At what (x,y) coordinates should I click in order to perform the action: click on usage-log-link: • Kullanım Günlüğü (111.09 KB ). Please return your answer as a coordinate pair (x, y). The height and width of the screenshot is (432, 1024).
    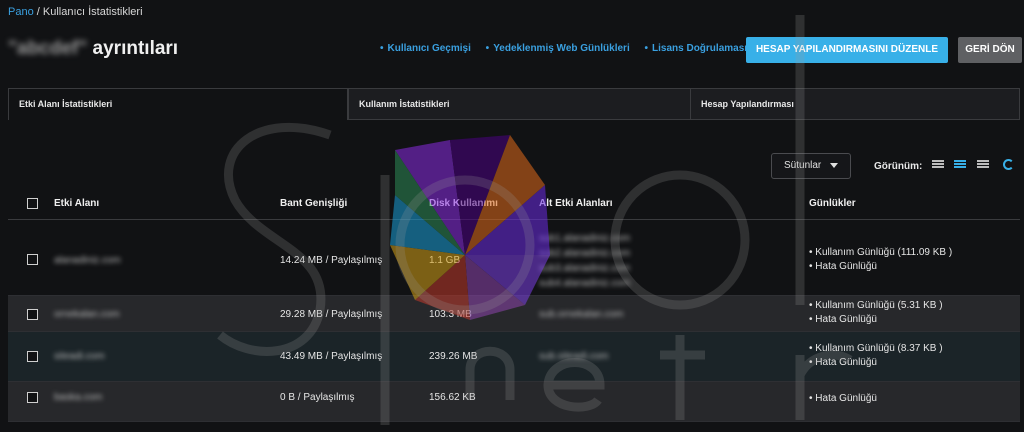
    Looking at the image, I should click on (880, 253).